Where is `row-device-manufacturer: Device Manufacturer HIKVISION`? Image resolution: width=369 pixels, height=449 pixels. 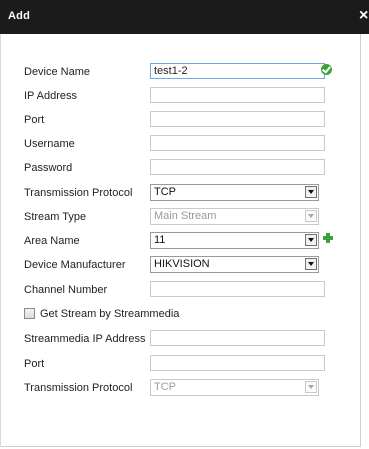 row-device-manufacturer: Device Manufacturer HIKVISION is located at coordinates (180, 265).